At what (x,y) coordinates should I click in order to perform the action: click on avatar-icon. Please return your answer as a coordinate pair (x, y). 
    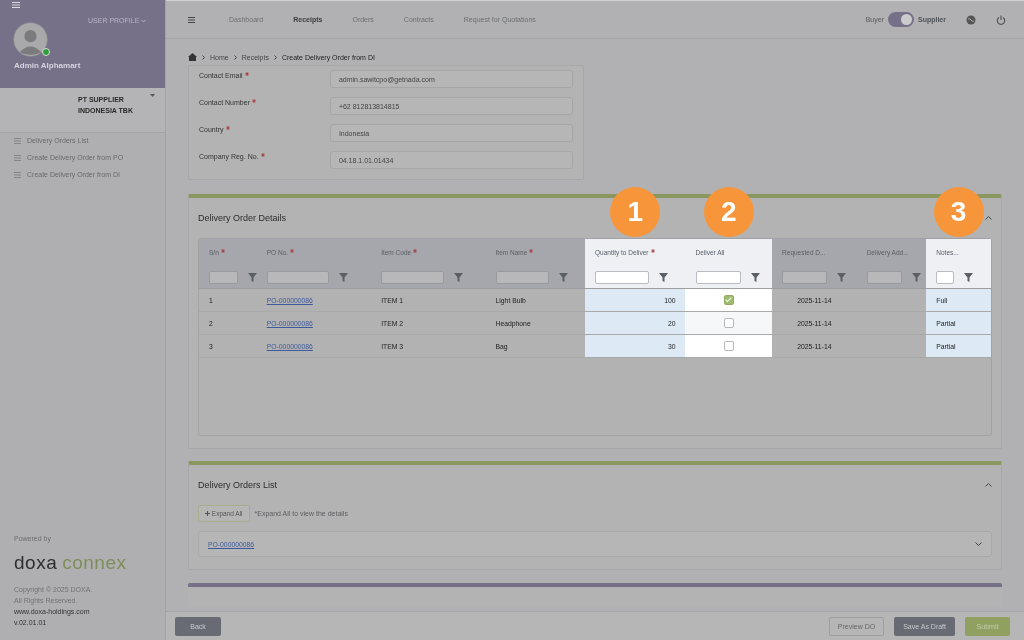
    Looking at the image, I should click on (30, 39).